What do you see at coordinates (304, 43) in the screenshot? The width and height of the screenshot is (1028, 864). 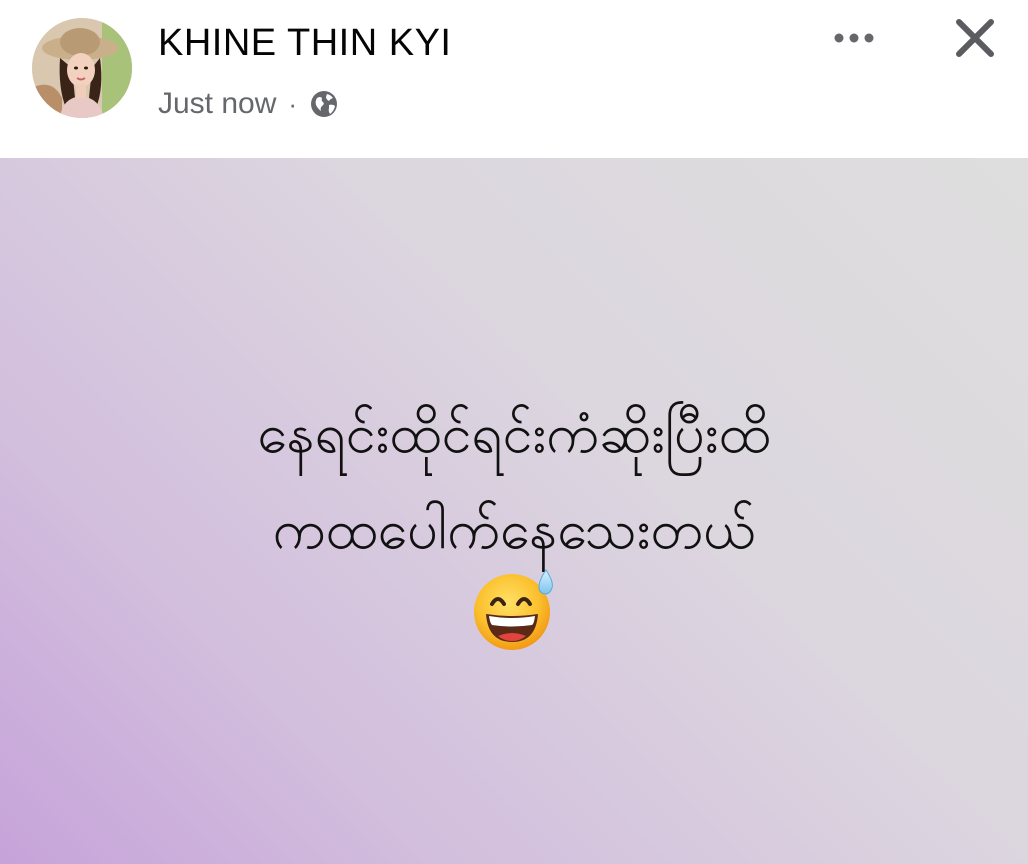 I see `author-name: KHINE THIN KYI` at bounding box center [304, 43].